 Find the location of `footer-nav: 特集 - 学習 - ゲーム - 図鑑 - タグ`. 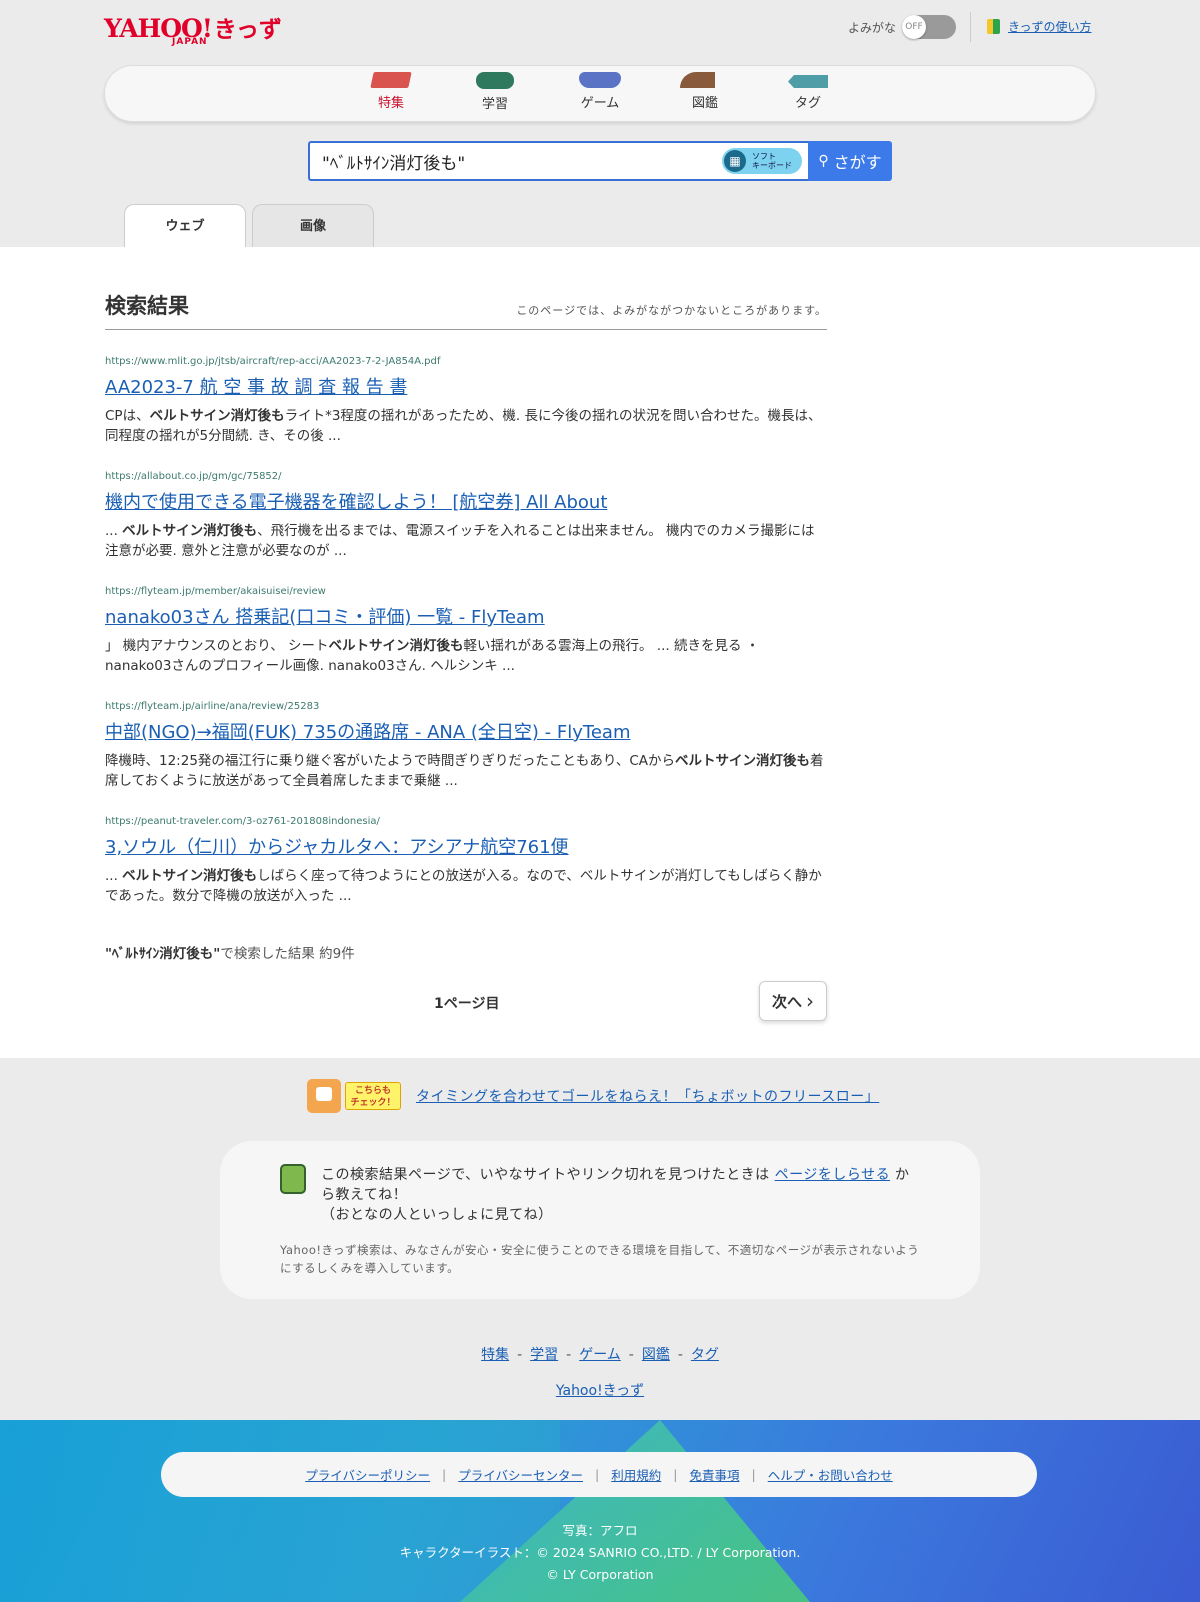

footer-nav: 特集 - 学習 - ゲーム - 図鑑 - タグ is located at coordinates (600, 1355).